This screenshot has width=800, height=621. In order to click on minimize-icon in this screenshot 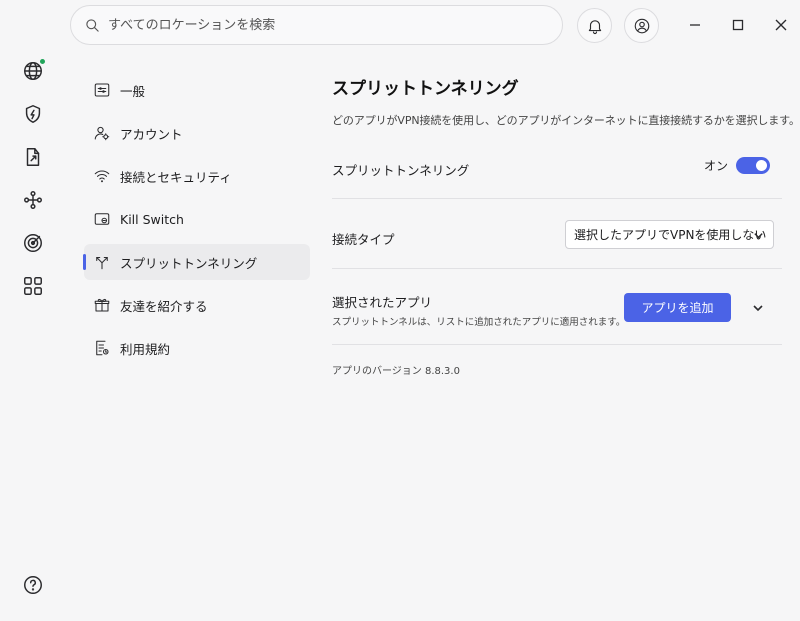, I will do `click(695, 25)`.